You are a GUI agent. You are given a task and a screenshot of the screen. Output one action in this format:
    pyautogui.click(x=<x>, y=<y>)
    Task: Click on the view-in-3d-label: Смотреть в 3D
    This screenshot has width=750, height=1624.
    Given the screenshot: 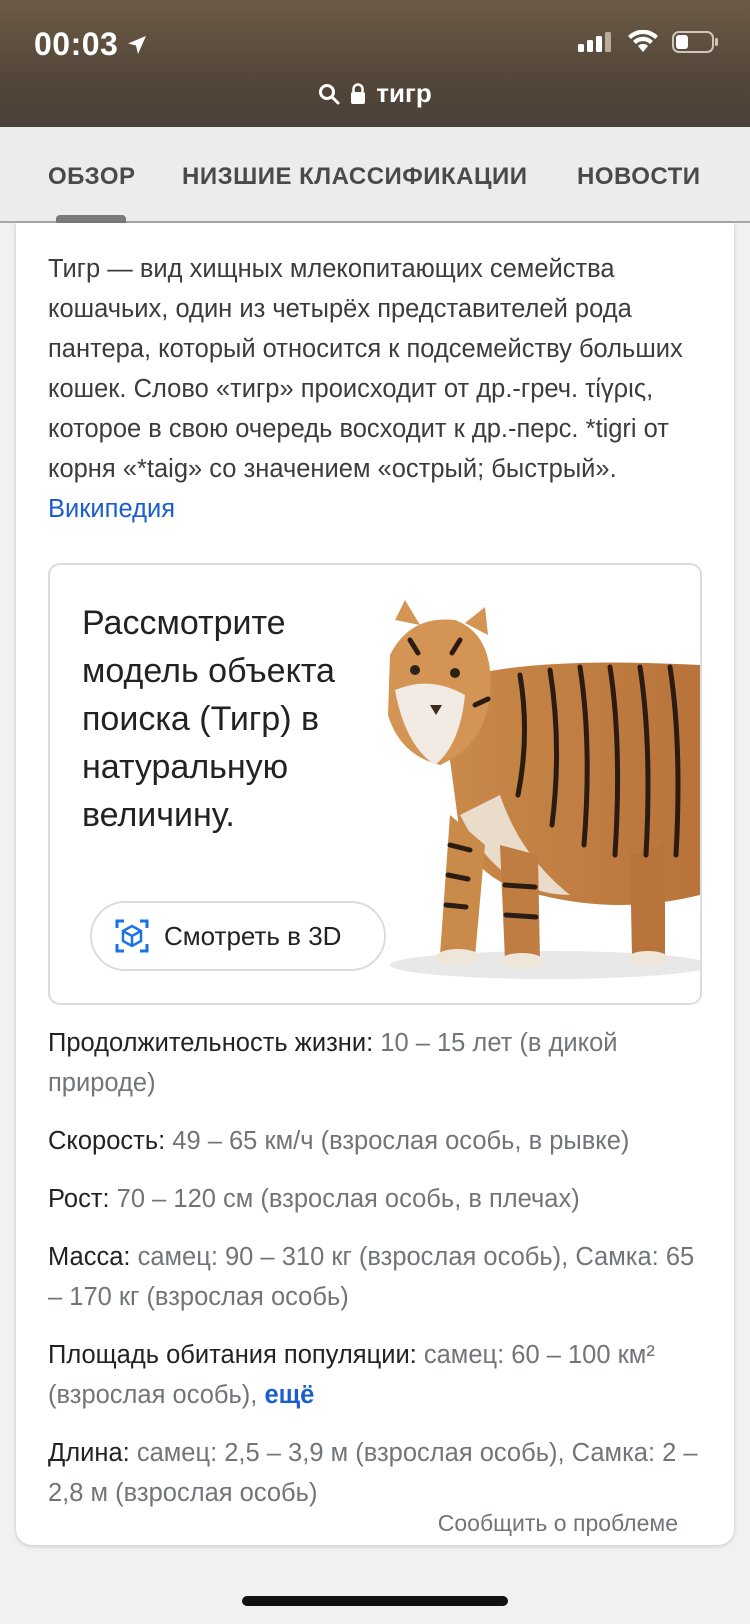 What is the action you would take?
    pyautogui.click(x=253, y=935)
    